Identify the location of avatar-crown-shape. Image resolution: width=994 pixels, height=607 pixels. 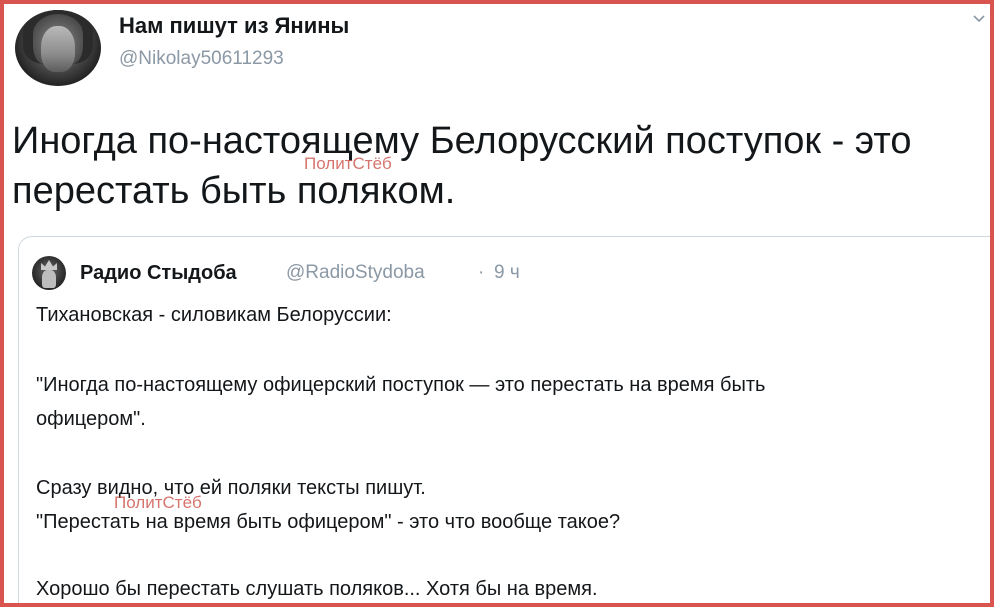
(49, 265).